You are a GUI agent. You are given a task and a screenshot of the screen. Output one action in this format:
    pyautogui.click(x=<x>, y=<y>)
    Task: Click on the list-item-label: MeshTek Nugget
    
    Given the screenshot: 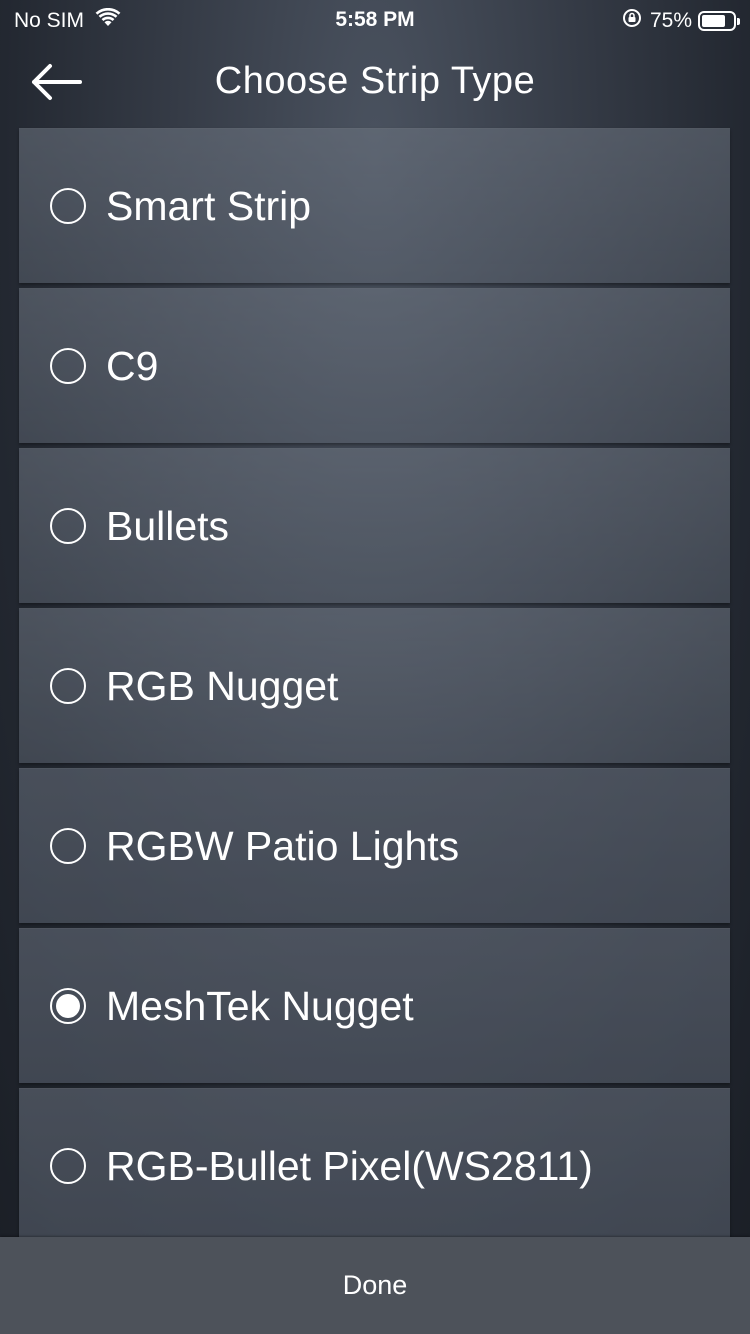 What is the action you would take?
    pyautogui.click(x=260, y=1005)
    